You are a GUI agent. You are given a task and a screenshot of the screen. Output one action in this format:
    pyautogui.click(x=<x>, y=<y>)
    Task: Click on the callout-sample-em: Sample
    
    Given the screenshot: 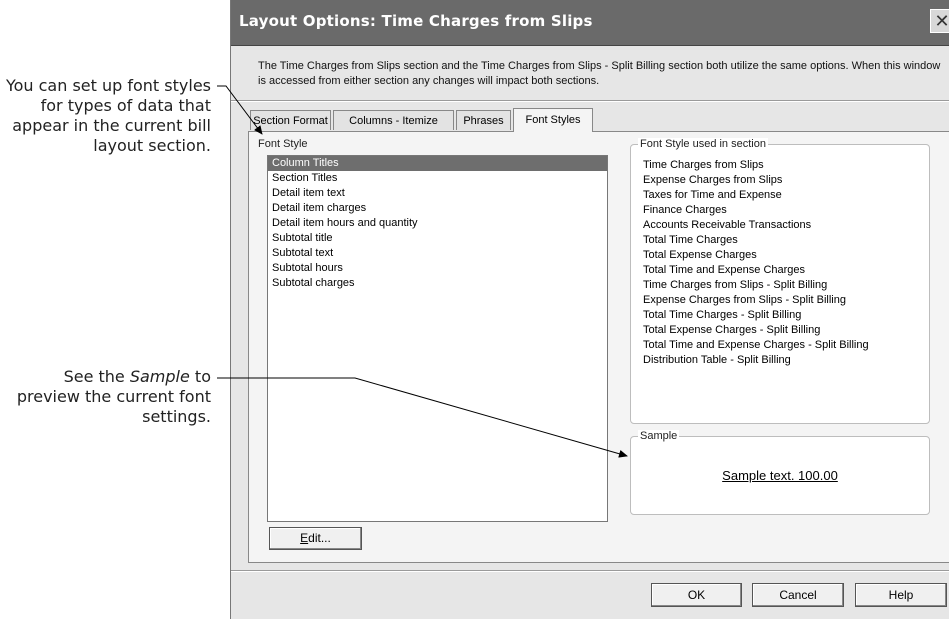 What is the action you would take?
    pyautogui.click(x=159, y=376)
    